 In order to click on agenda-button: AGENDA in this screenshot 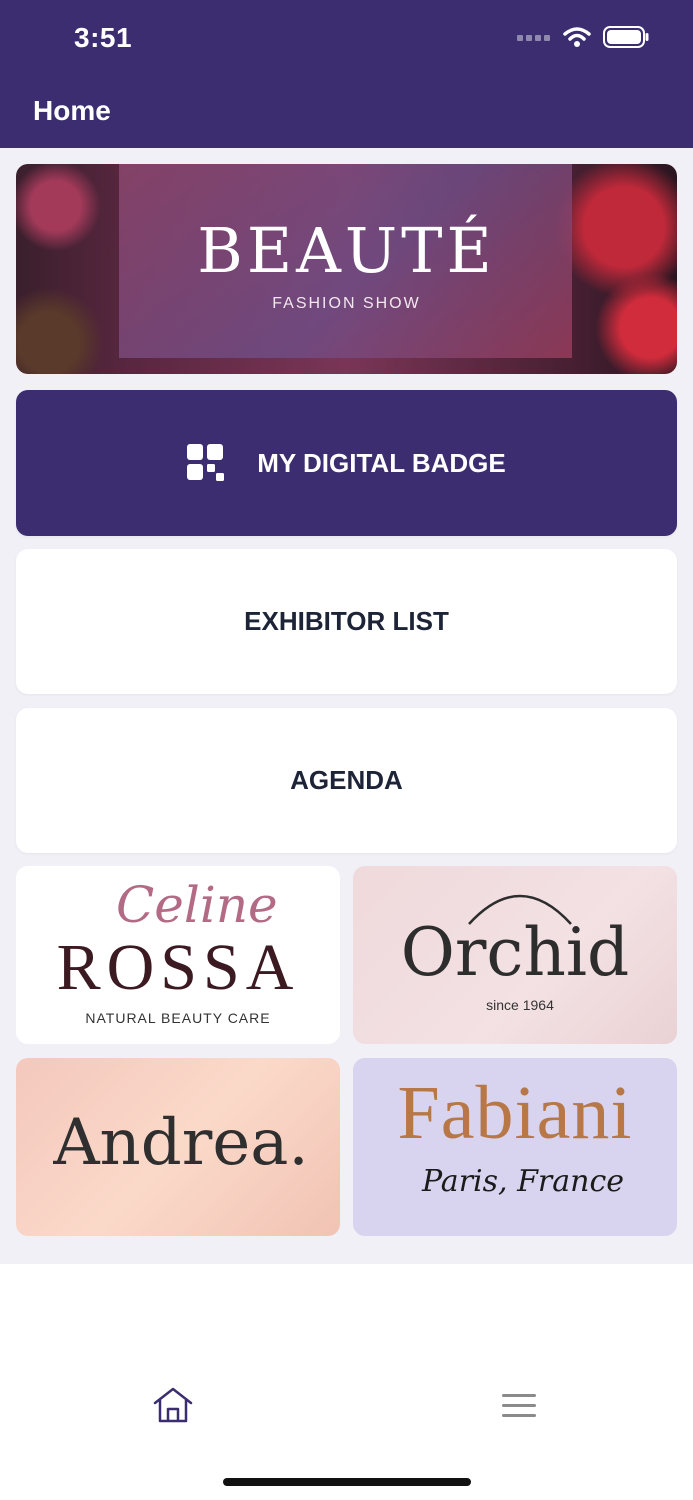, I will do `click(346, 780)`.